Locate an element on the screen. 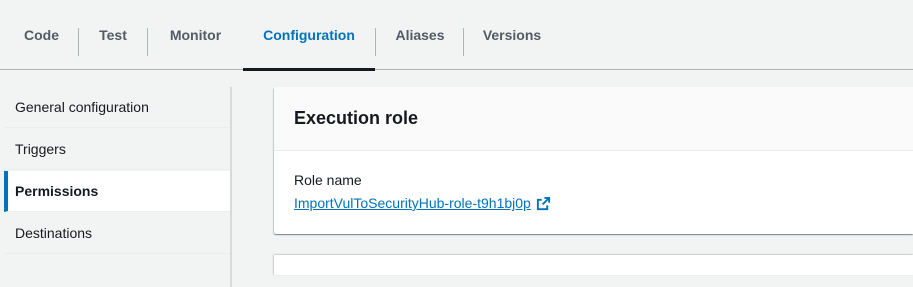 The width and height of the screenshot is (913, 287). tab-code-label: Code is located at coordinates (41, 35).